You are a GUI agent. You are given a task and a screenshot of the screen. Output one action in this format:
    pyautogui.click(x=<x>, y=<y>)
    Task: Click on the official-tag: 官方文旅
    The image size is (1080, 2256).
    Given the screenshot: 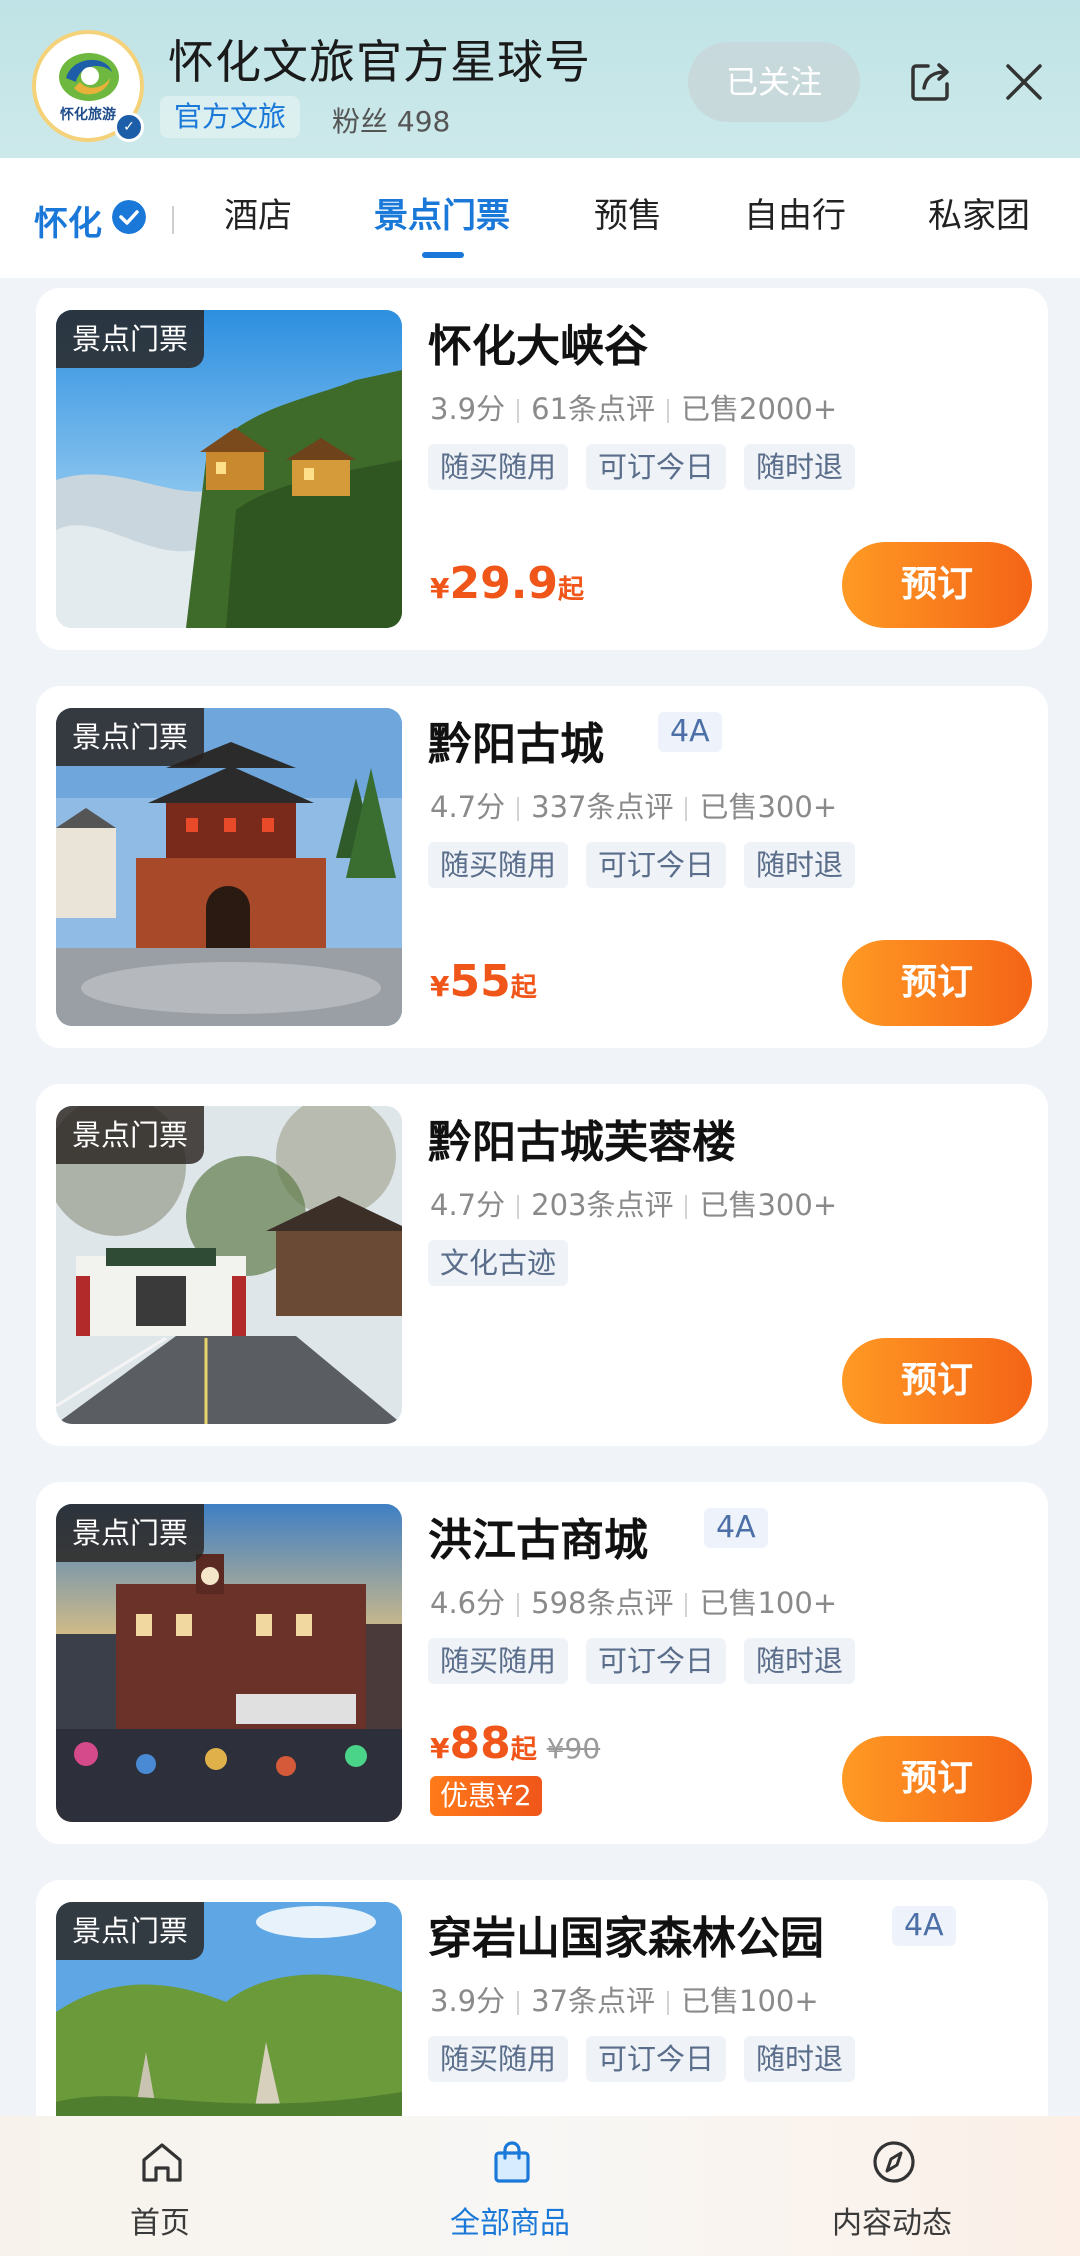 What is the action you would take?
    pyautogui.click(x=230, y=117)
    